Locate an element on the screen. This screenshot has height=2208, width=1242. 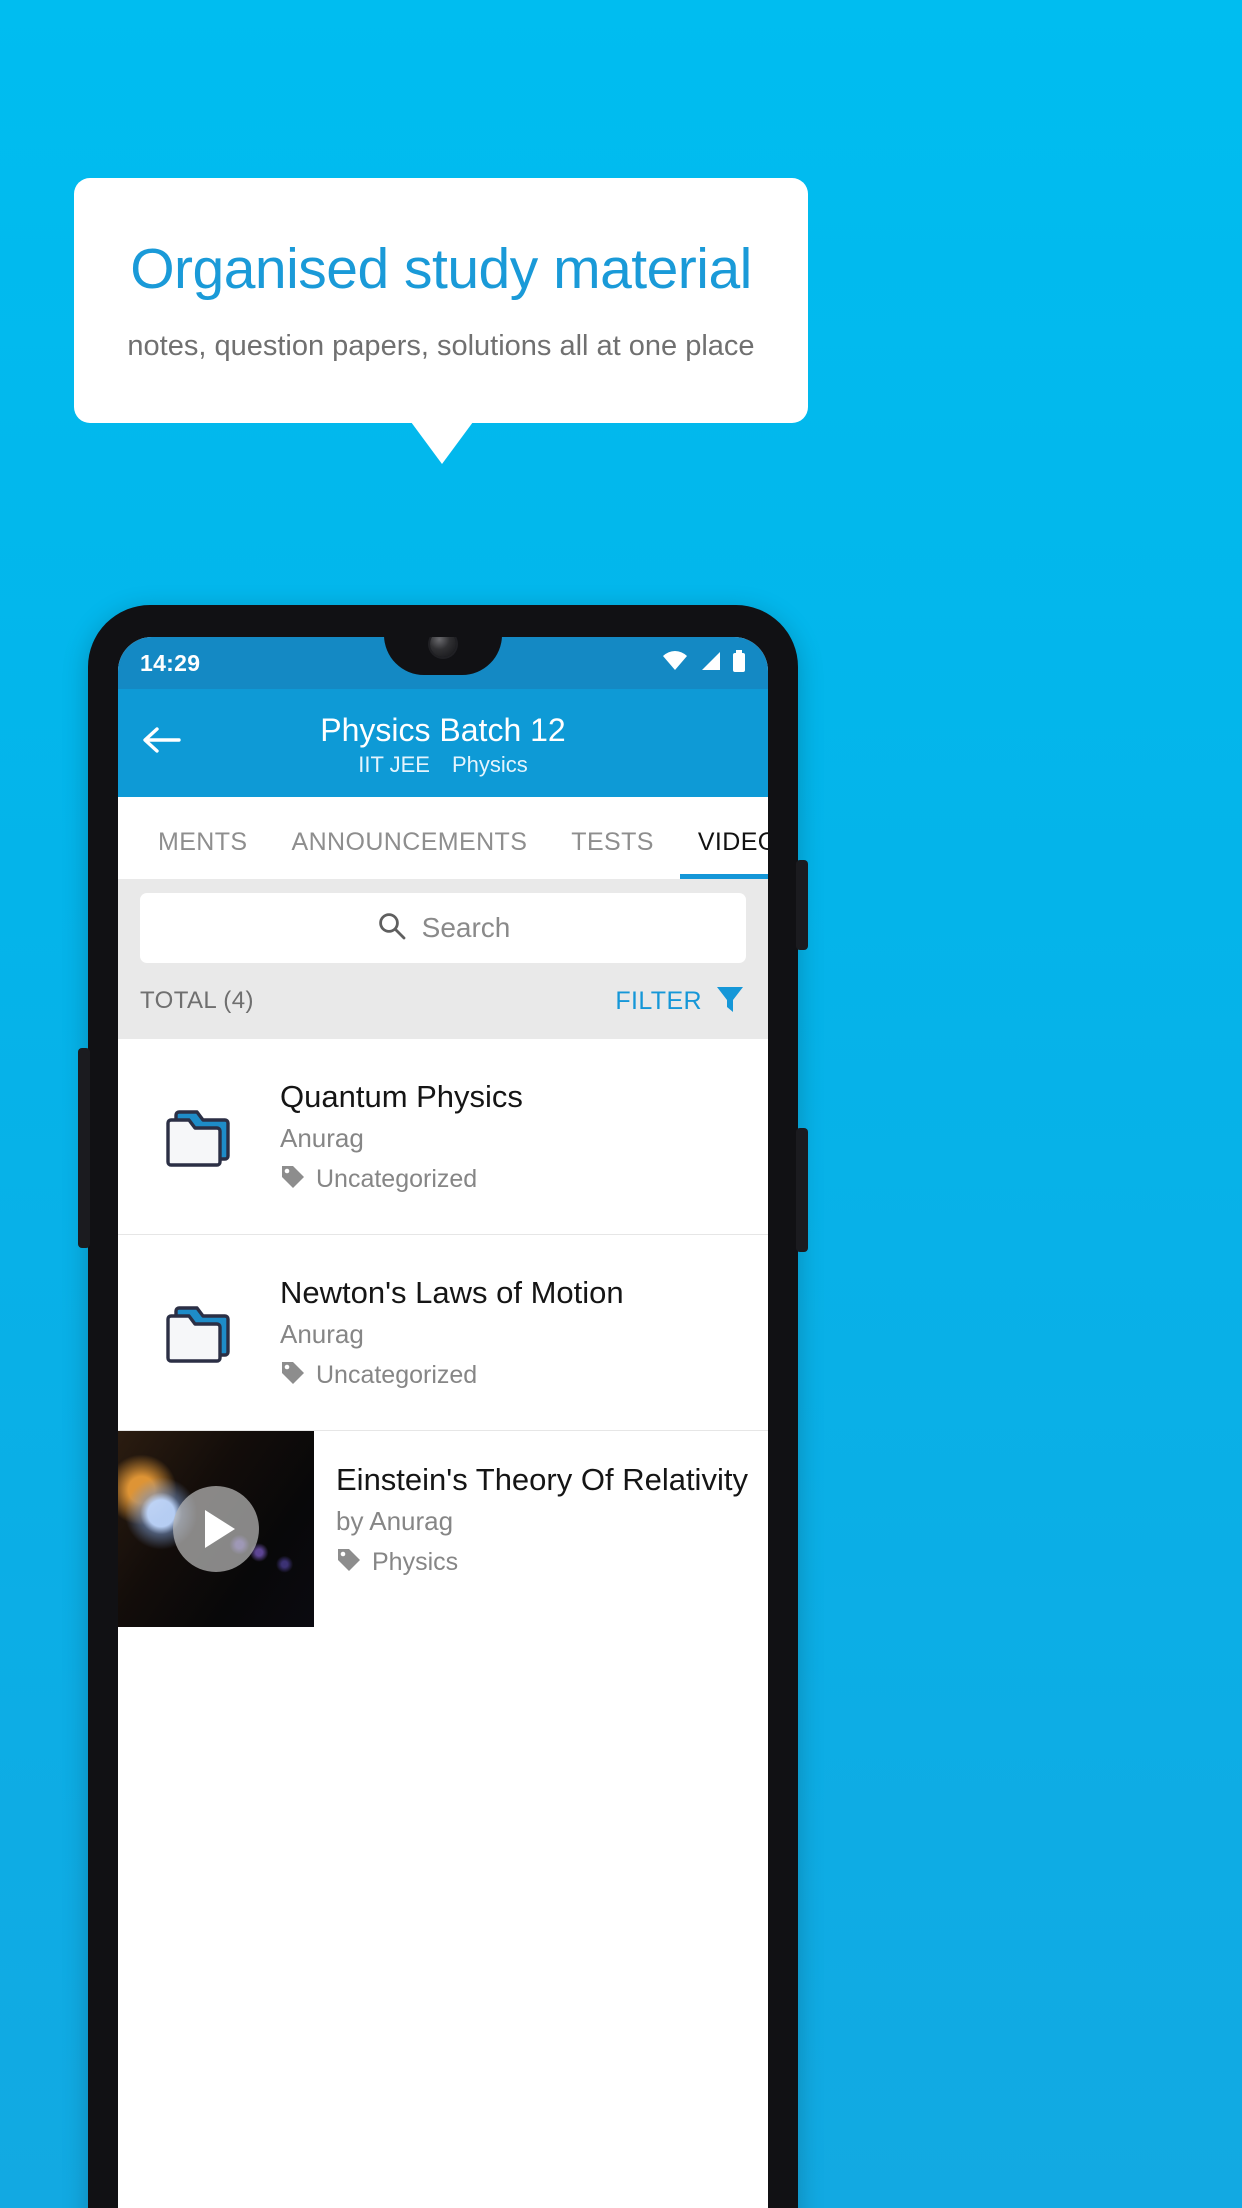
back-arrow-icon is located at coordinates (161, 740).